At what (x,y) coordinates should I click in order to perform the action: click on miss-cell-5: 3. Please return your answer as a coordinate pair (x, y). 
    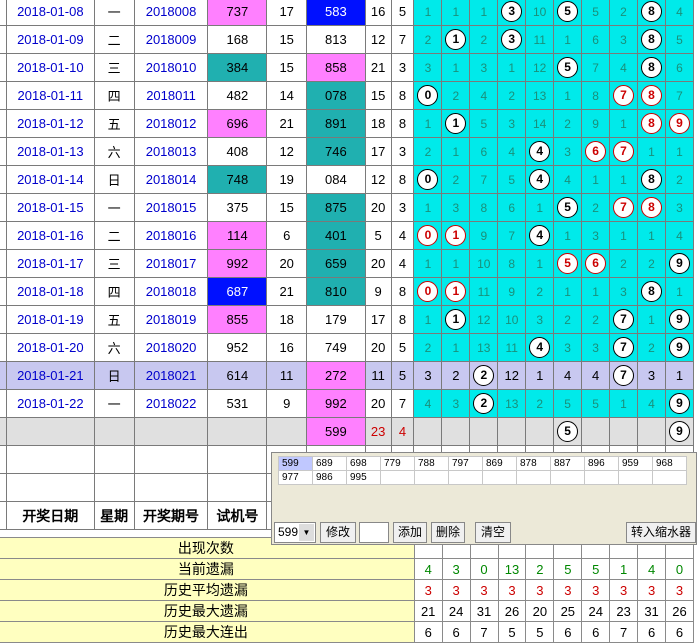
    Looking at the image, I should click on (568, 151).